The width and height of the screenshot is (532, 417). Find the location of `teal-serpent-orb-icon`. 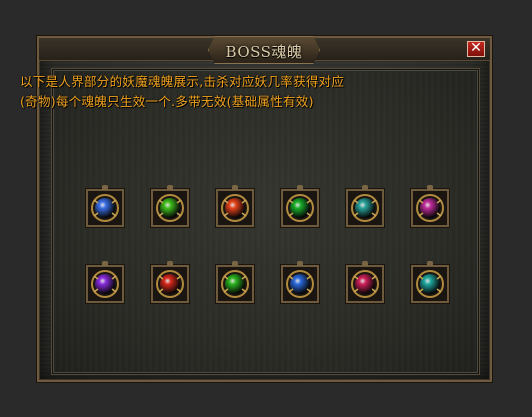

teal-serpent-orb-icon is located at coordinates (430, 284).